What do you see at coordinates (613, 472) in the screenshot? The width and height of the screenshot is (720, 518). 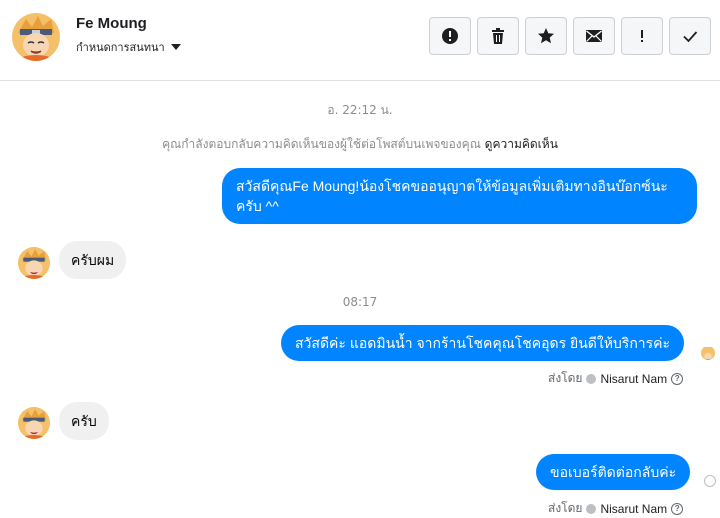 I see `outgoing-message: ขอเบอร์ติดต่อกลับค่ะ` at bounding box center [613, 472].